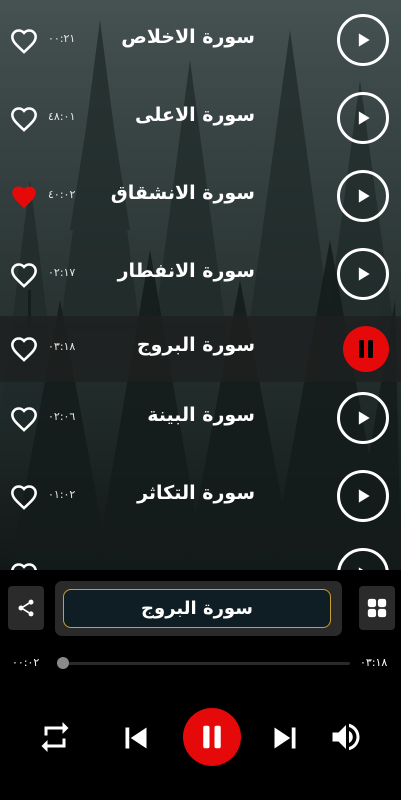 Image resolution: width=401 pixels, height=800 pixels. I want to click on playlist-row, so click(200, 556).